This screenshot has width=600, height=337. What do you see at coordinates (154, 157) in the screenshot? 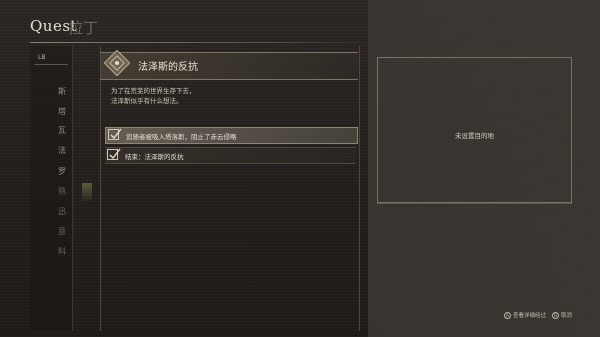
I see `quest-step-text: 结束：法泽斯的反抗` at bounding box center [154, 157].